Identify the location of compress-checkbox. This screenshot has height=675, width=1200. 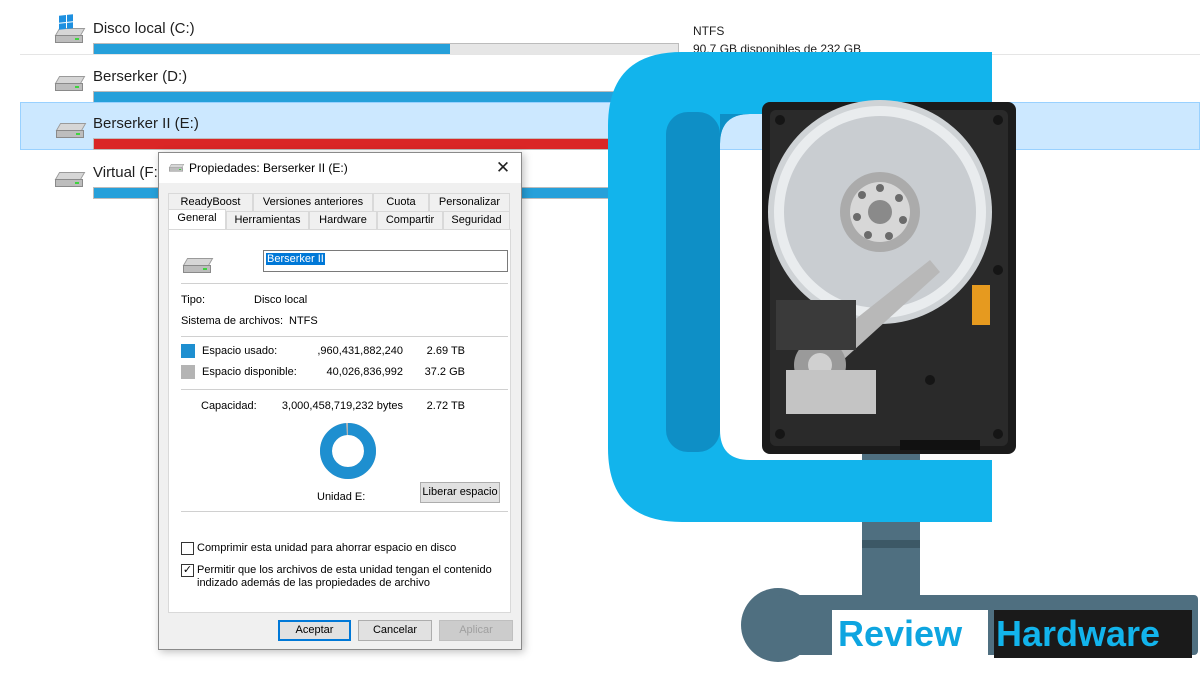
(187, 548).